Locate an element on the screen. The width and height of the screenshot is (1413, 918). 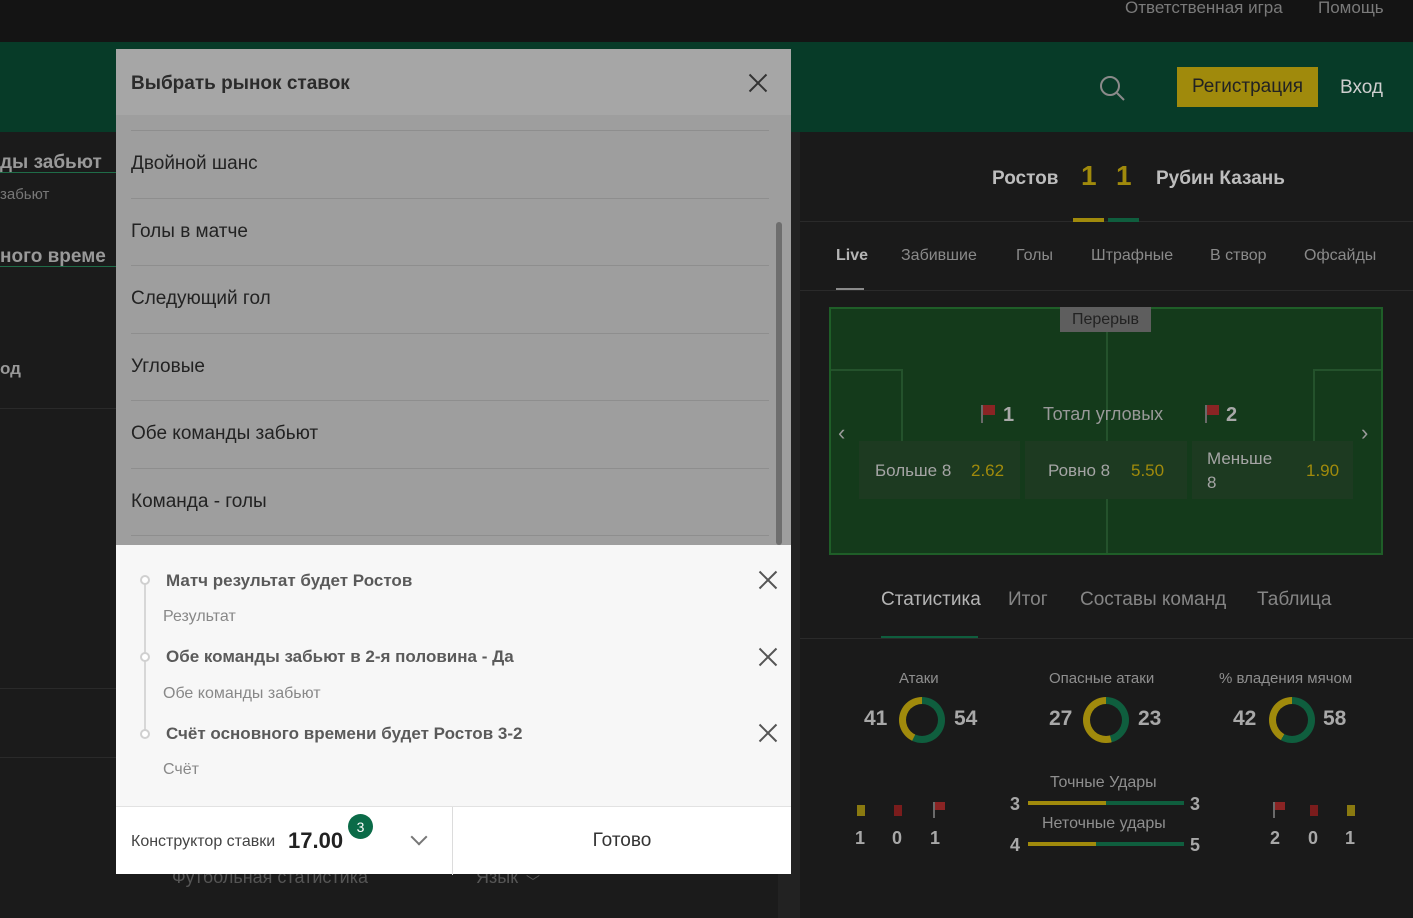
bet-over-8: Больше 8 2.62 is located at coordinates (939, 470).